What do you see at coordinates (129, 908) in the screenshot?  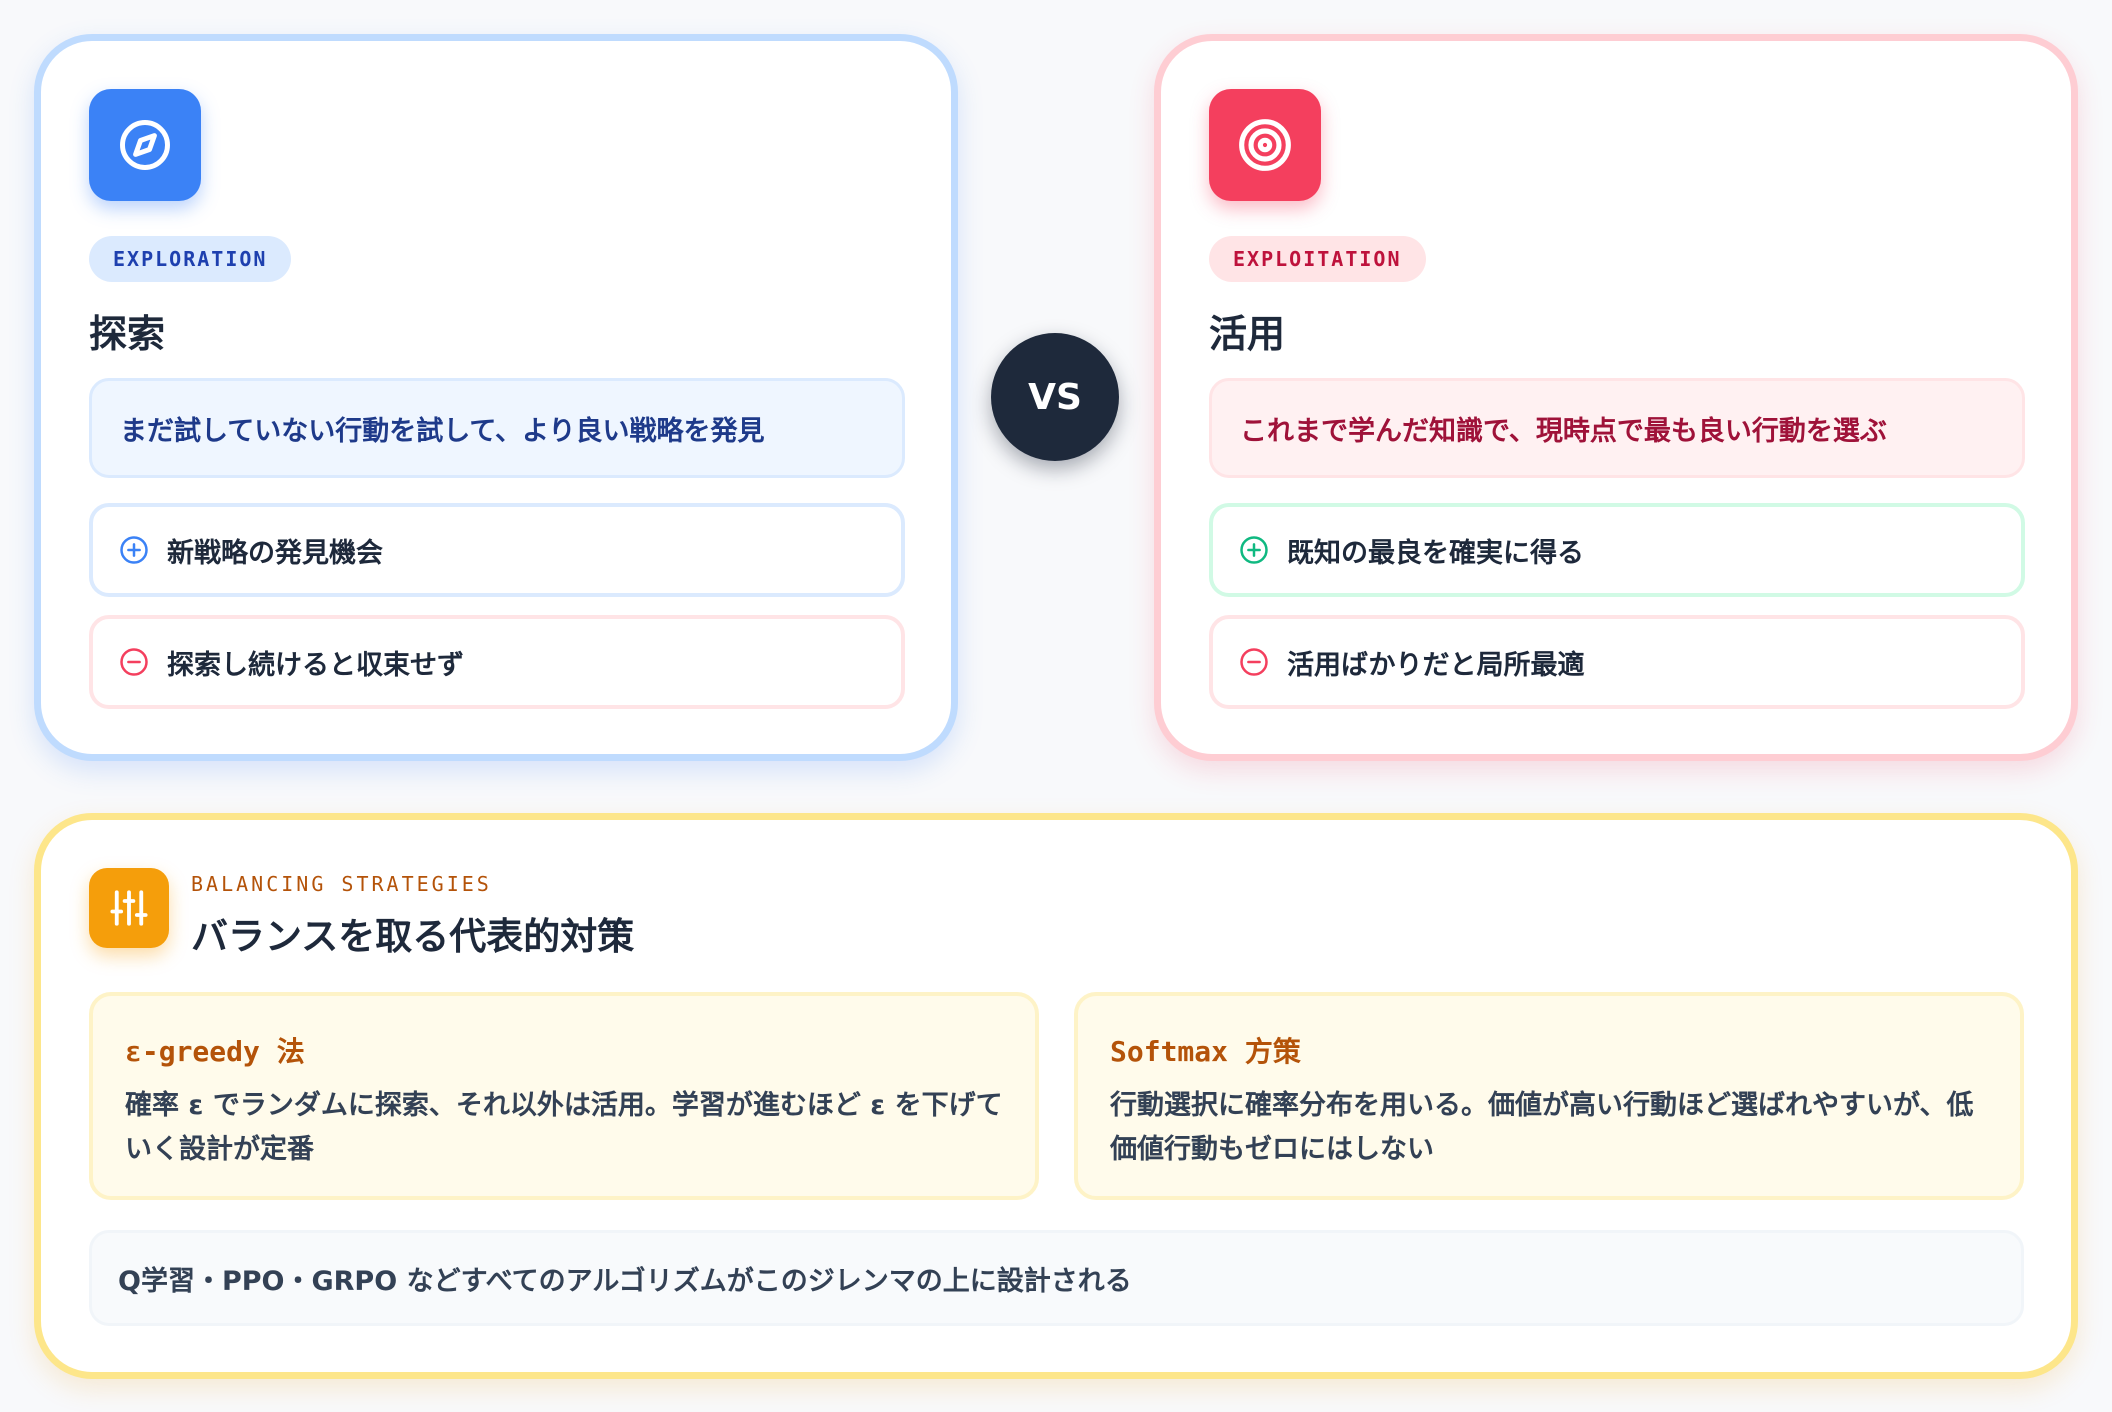 I see `sliders-icon` at bounding box center [129, 908].